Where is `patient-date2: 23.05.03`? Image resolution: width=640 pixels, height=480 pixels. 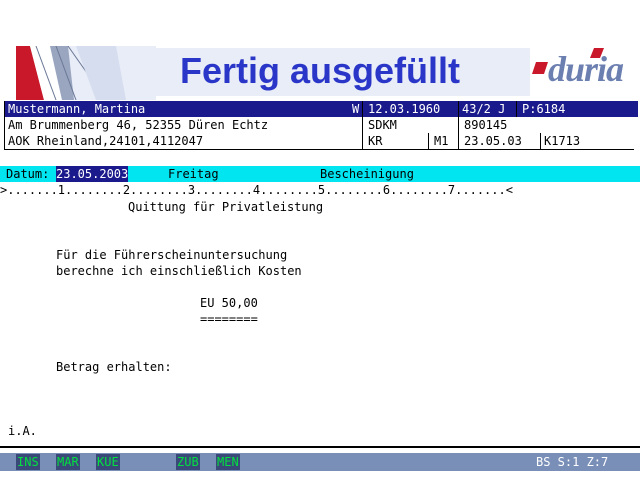
patient-date2: 23.05.03 is located at coordinates (493, 141).